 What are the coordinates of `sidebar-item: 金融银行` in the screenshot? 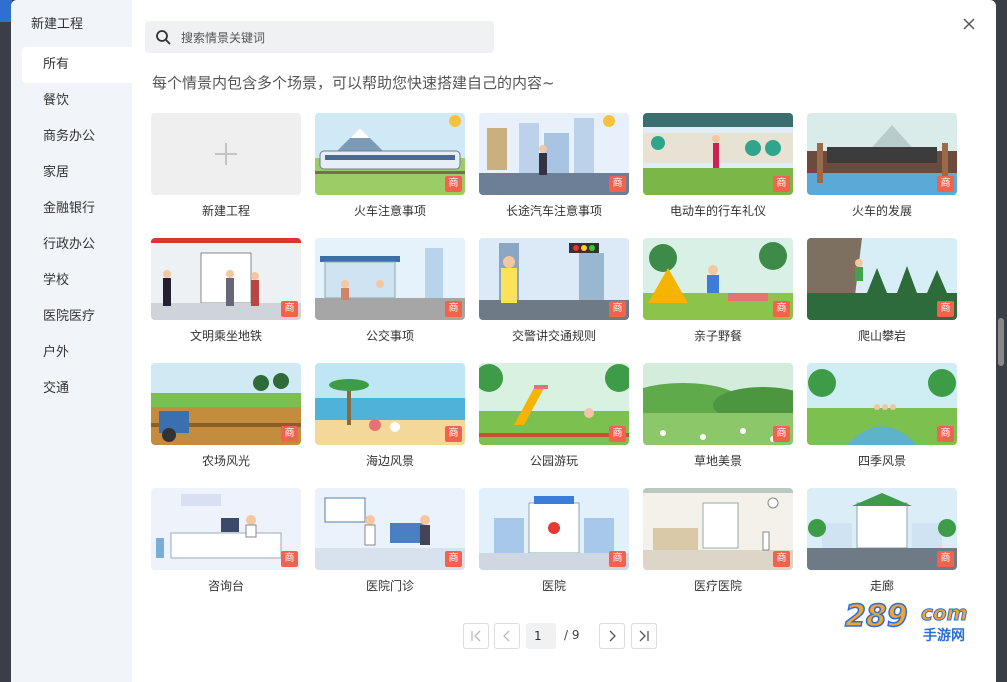 It's located at (77, 209).